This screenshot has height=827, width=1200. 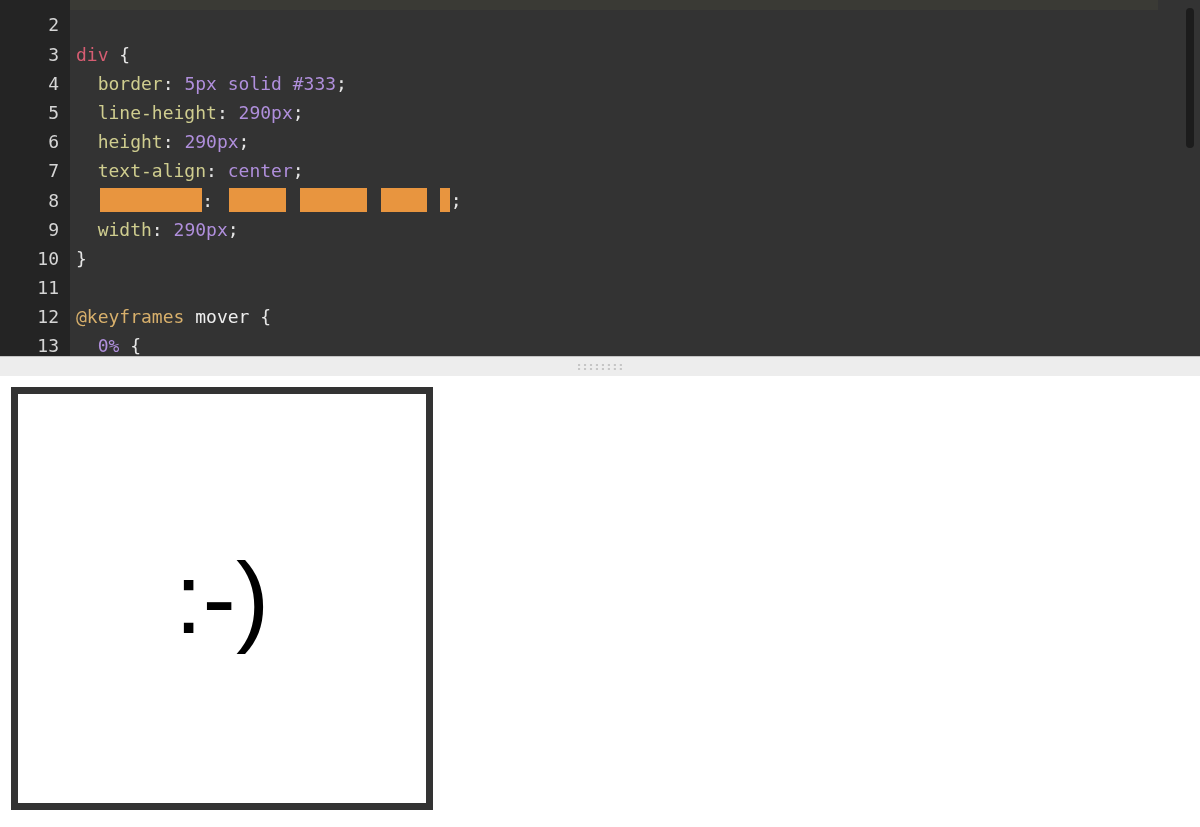 I want to click on line-number: 4, so click(x=53, y=83).